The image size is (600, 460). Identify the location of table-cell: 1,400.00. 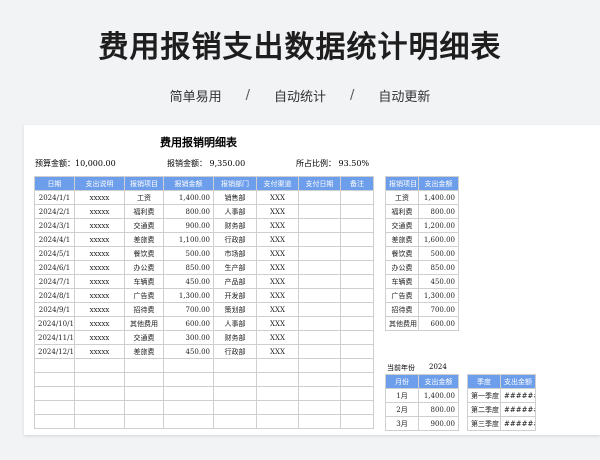
(438, 197).